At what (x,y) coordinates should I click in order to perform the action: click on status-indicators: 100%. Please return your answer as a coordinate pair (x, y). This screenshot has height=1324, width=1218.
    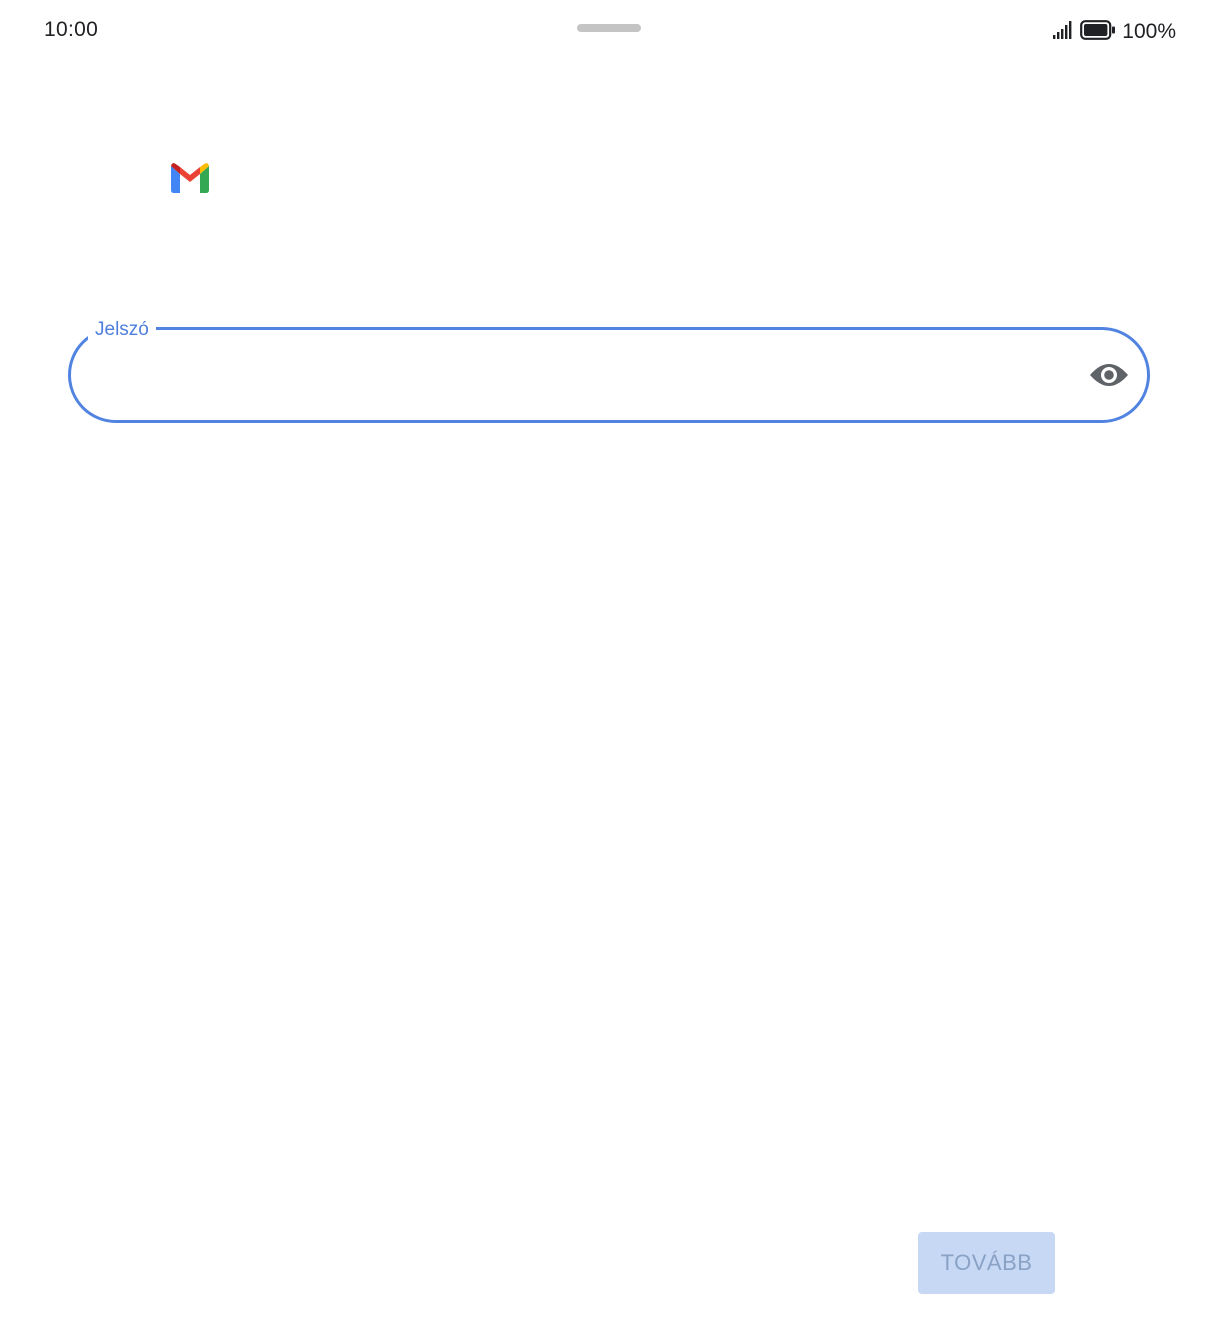
    Looking at the image, I should click on (1114, 32).